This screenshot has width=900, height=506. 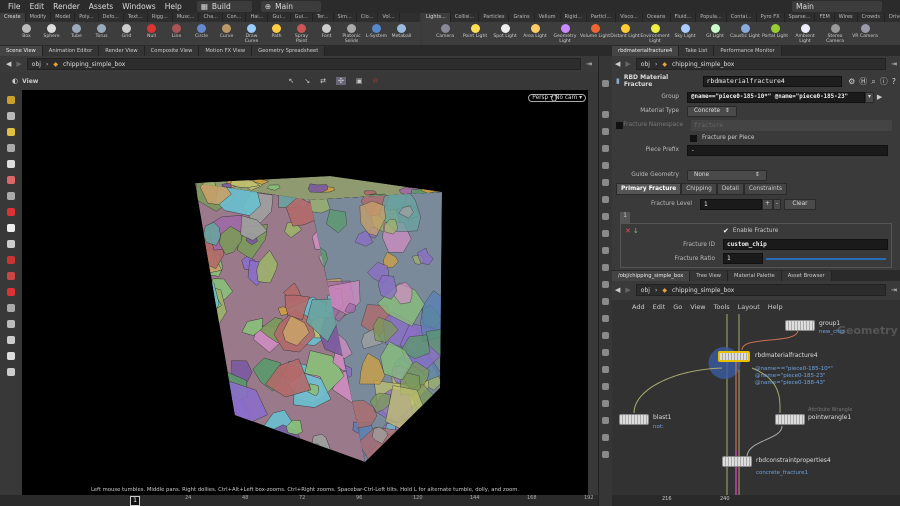 What do you see at coordinates (776, 204) in the screenshot?
I see `remove-level-button: -` at bounding box center [776, 204].